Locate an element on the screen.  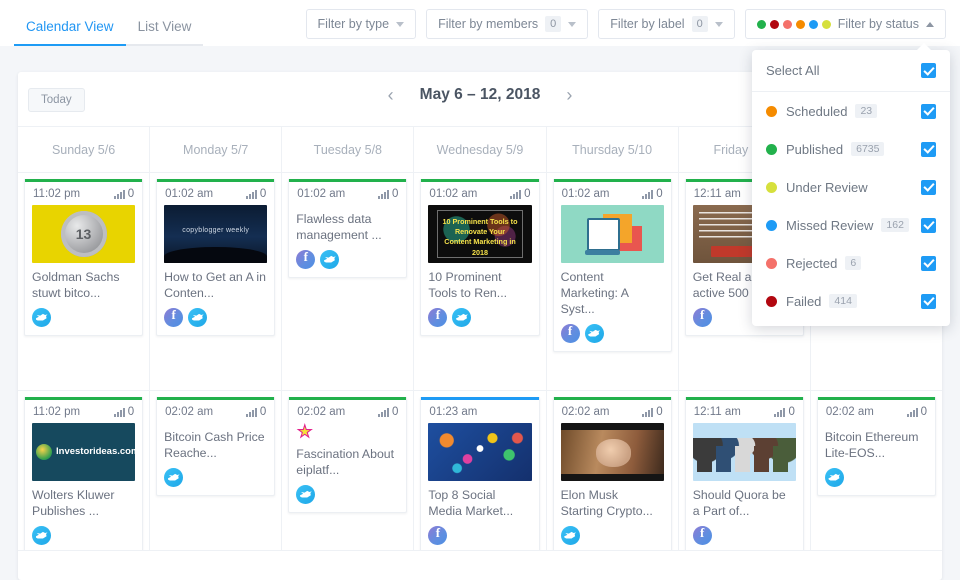
filter-by-type-button: Filter by type is located at coordinates (361, 24).